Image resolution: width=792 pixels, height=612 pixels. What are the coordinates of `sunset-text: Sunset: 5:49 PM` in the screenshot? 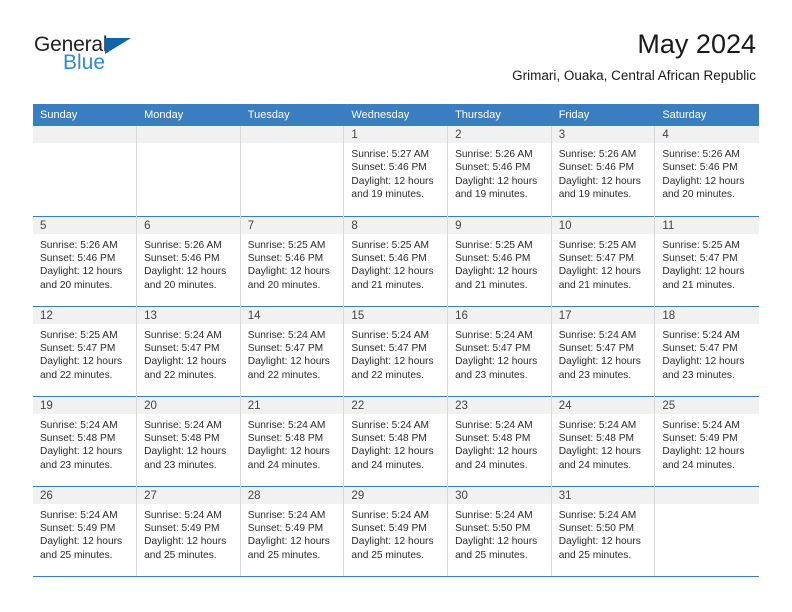 It's located at (700, 438).